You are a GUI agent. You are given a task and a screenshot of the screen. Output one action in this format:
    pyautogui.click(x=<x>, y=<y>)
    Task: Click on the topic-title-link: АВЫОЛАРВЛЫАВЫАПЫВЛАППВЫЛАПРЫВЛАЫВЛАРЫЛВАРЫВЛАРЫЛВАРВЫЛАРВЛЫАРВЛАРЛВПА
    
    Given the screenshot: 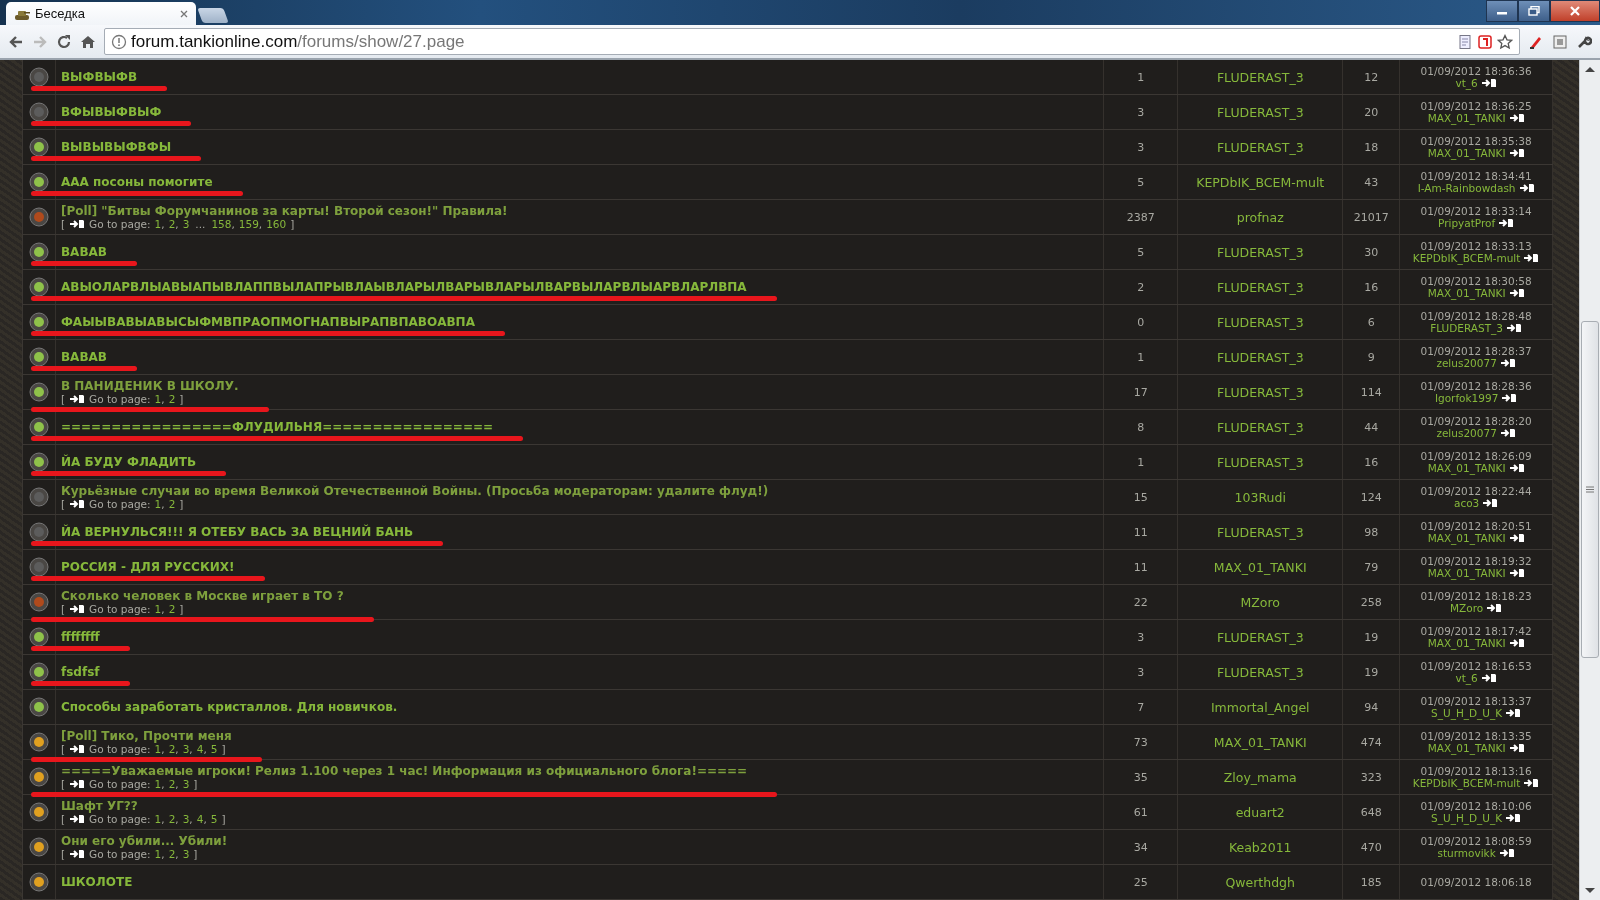 What is the action you would take?
    pyautogui.click(x=403, y=287)
    